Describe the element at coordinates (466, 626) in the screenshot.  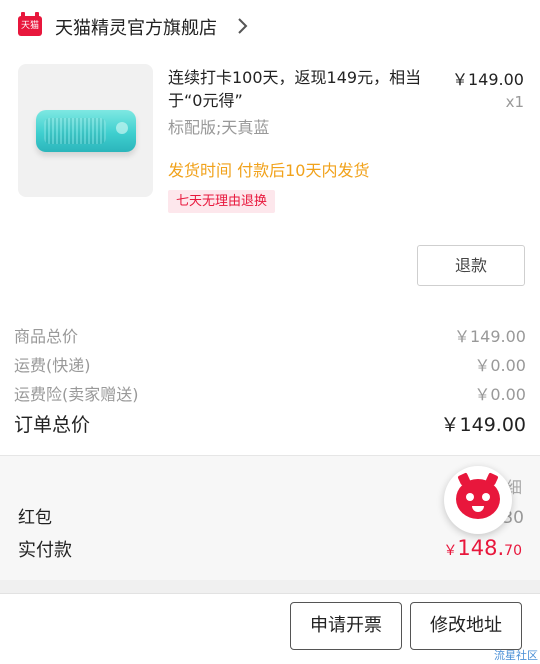
I see `modify-address-button: 修改地址` at that location.